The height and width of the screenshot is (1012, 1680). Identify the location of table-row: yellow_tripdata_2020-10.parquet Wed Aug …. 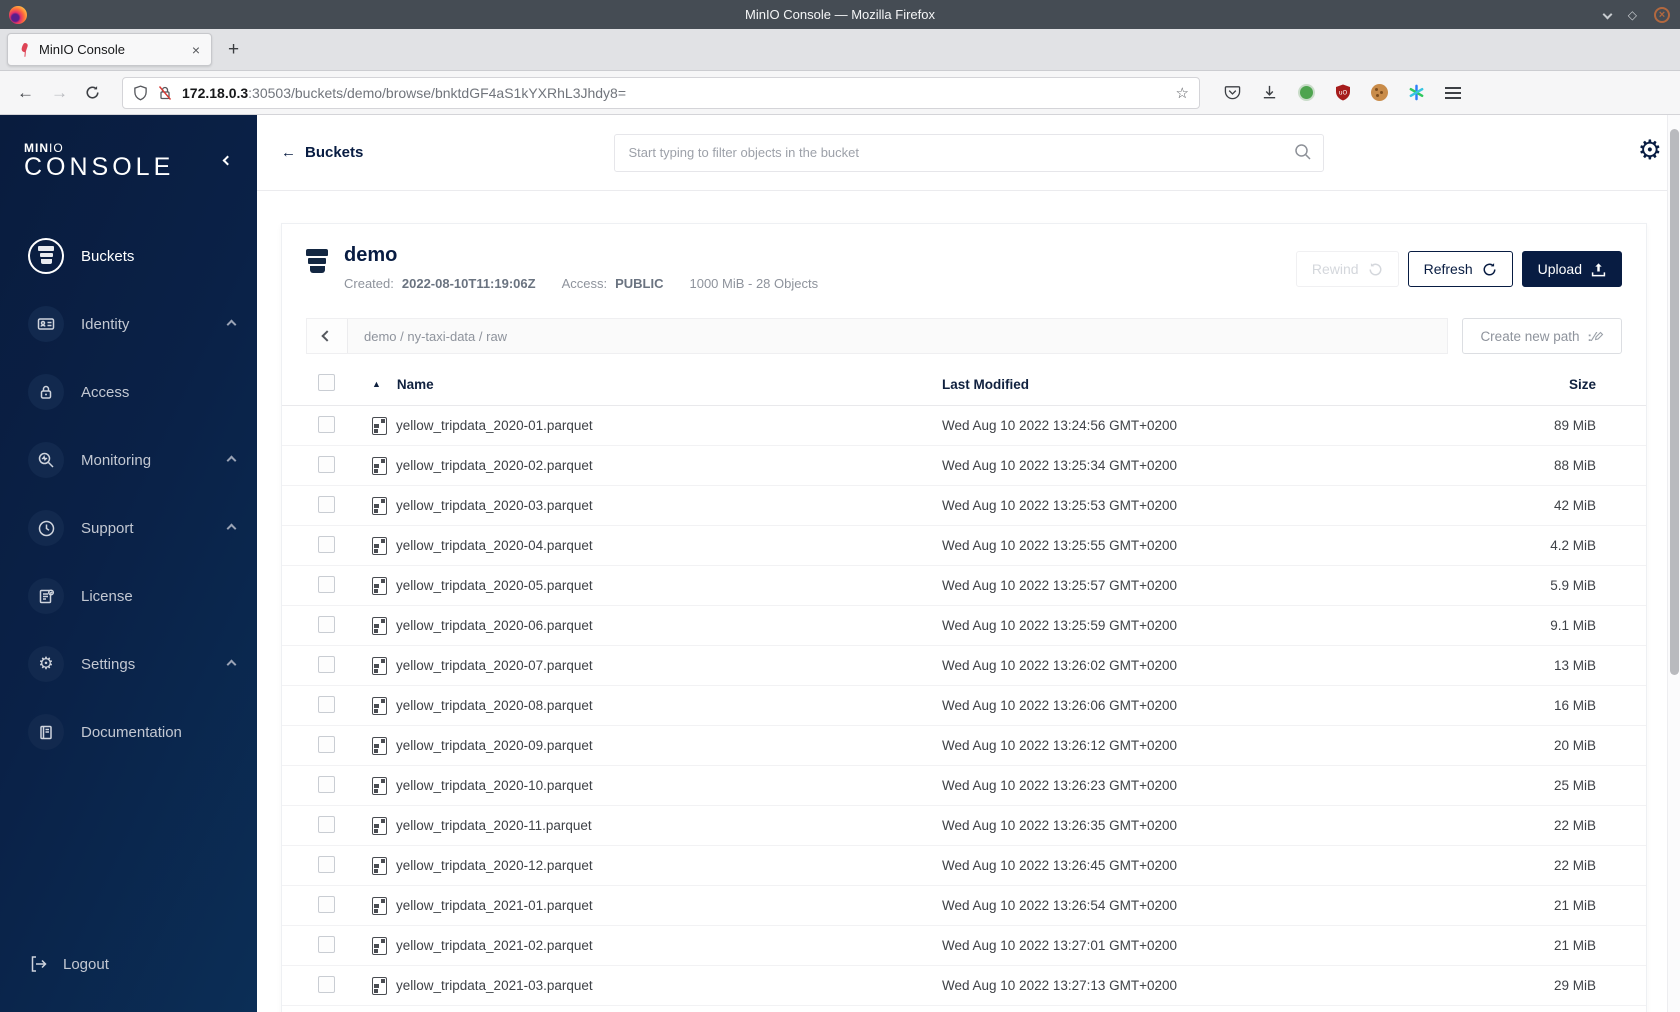
(964, 786).